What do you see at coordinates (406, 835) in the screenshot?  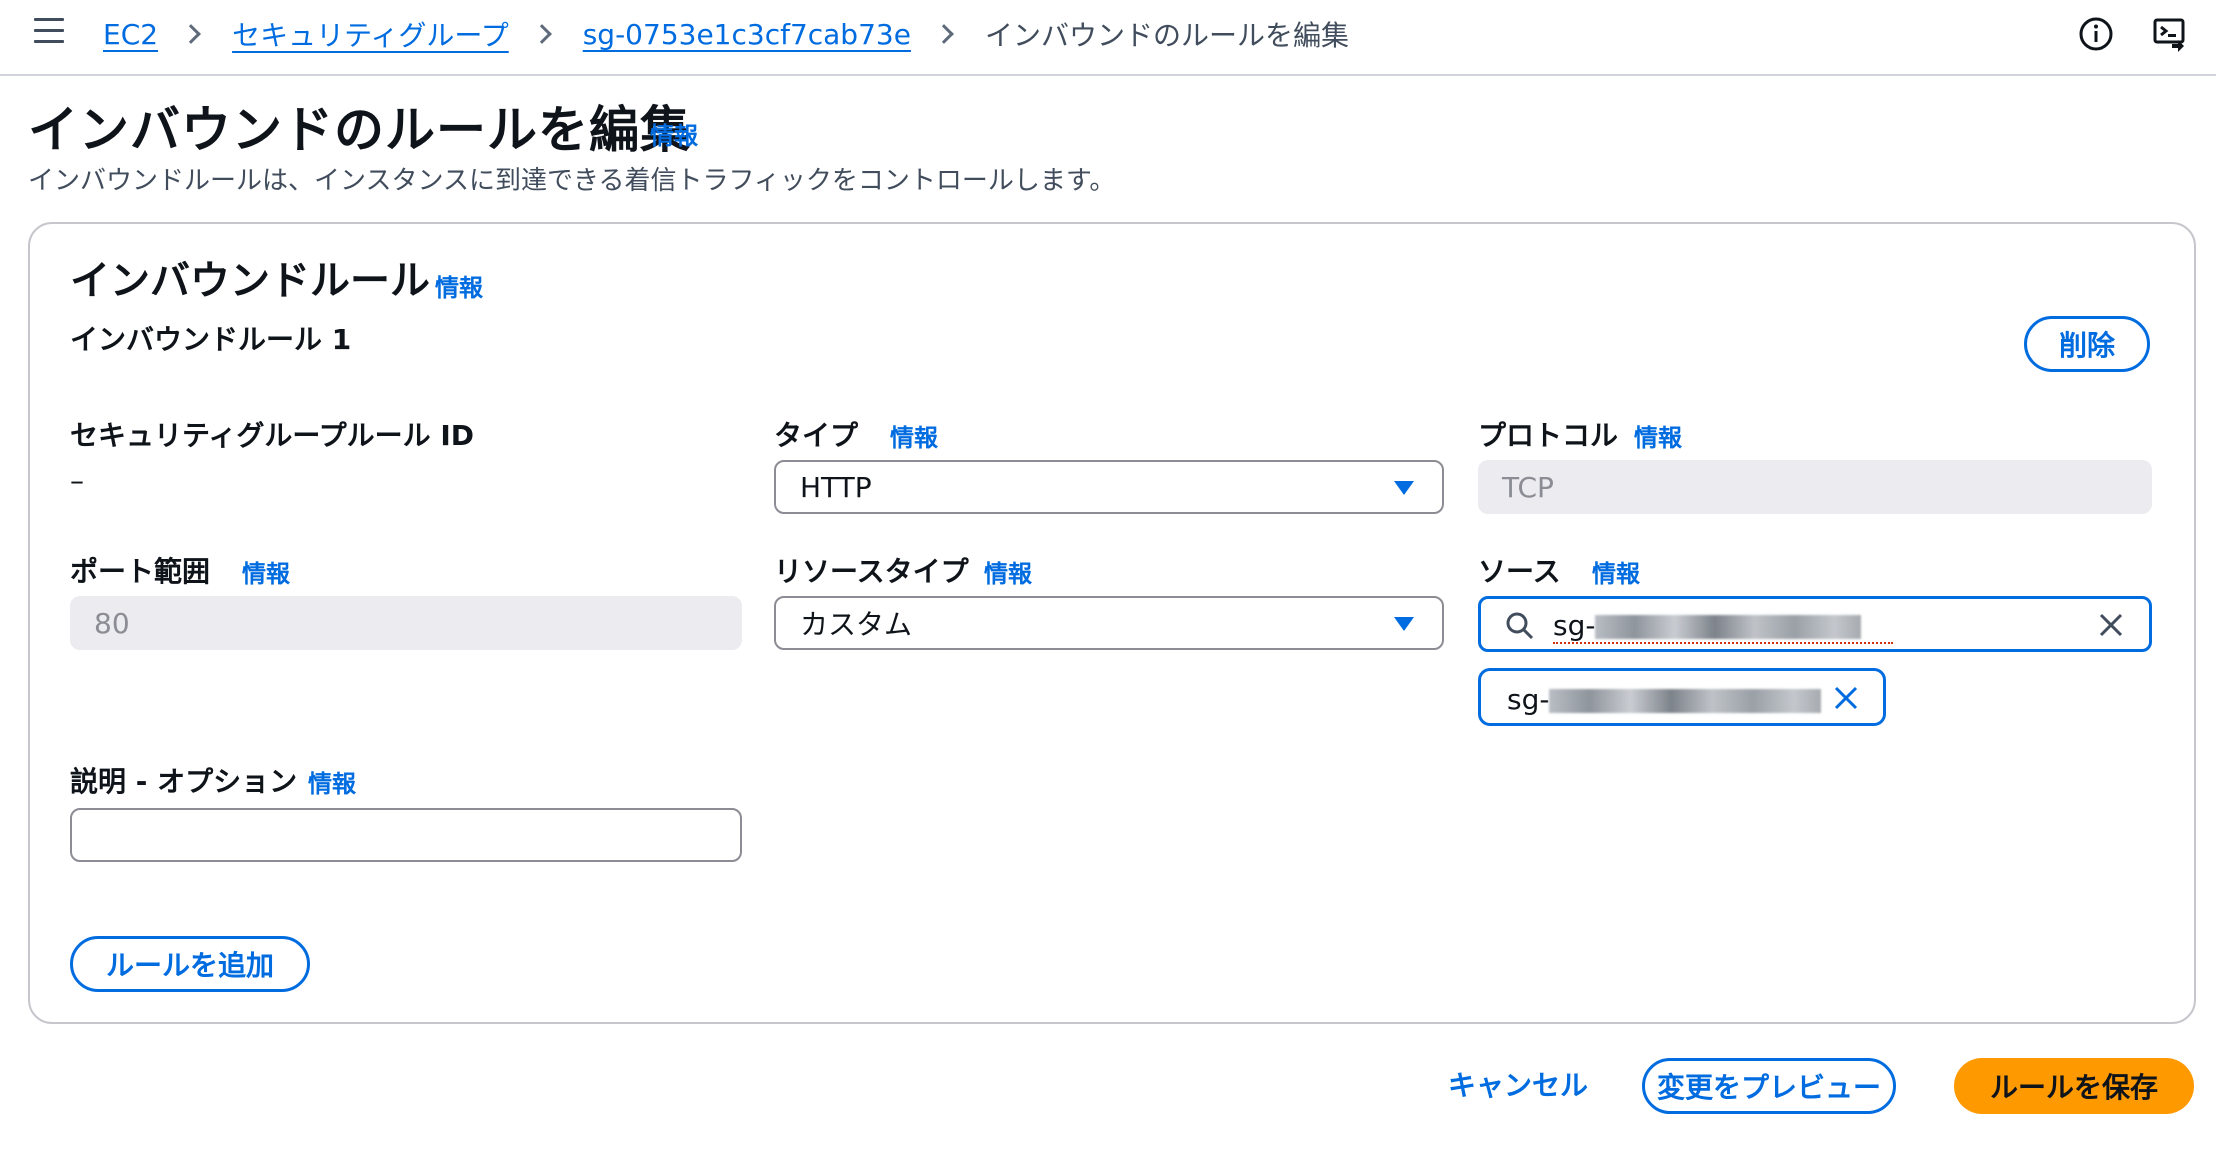 I see `description-input` at bounding box center [406, 835].